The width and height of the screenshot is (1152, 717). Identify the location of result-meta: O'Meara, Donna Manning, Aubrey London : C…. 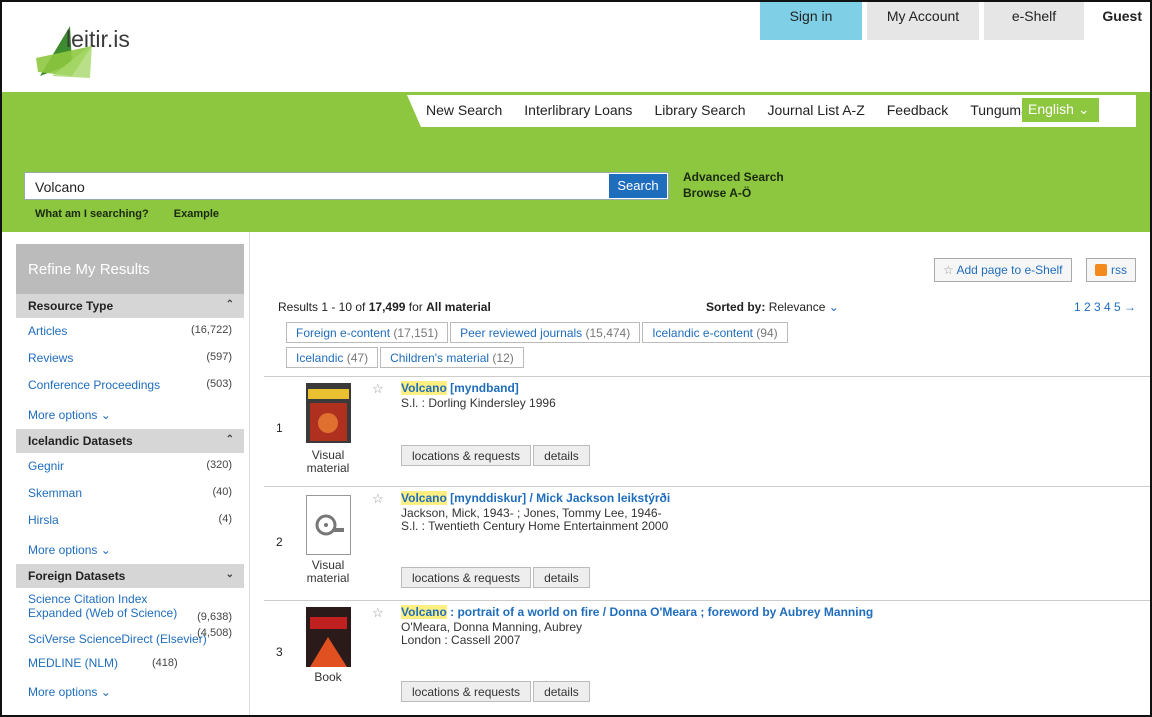
(492, 633).